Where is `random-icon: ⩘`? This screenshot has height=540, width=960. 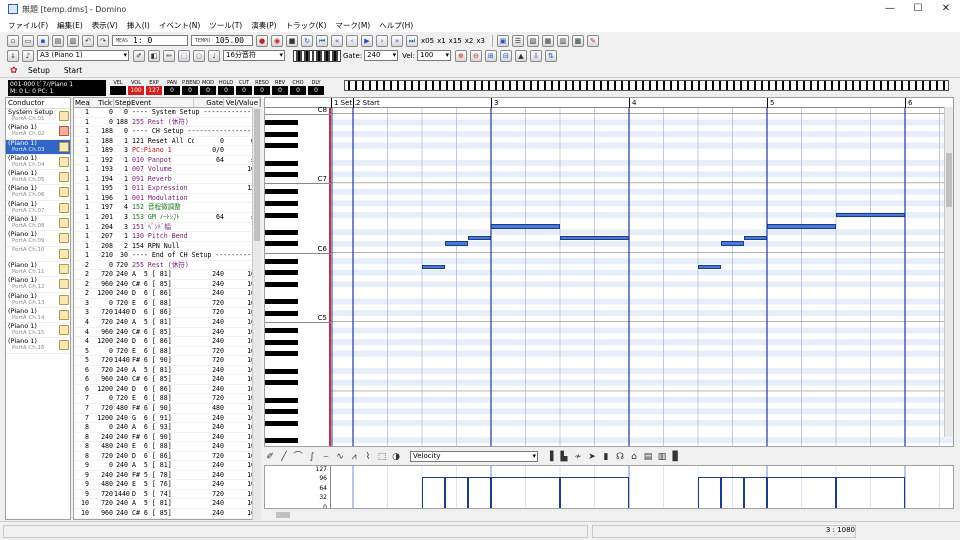
random-icon: ⩘ is located at coordinates (354, 457).